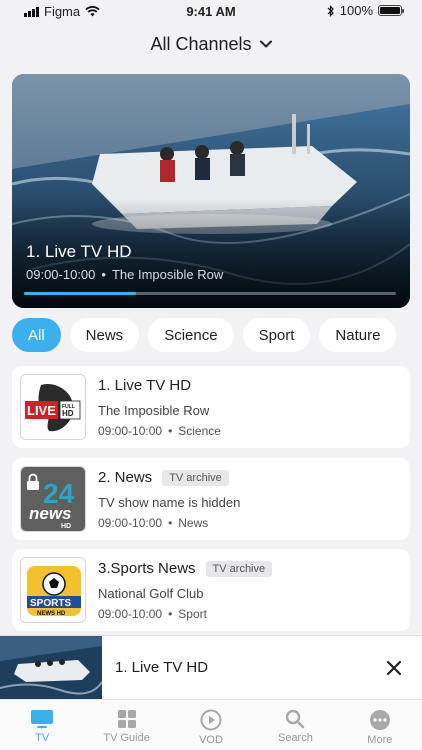  I want to click on tab-bar: TV TV Guide VOD Search More, so click(211, 724).